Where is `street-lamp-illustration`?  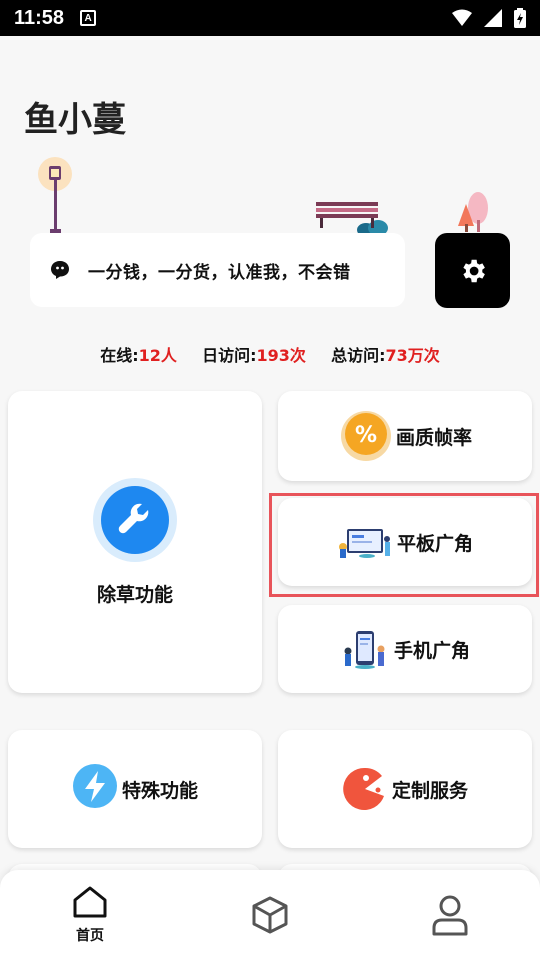
street-lamp-illustration is located at coordinates (55, 195).